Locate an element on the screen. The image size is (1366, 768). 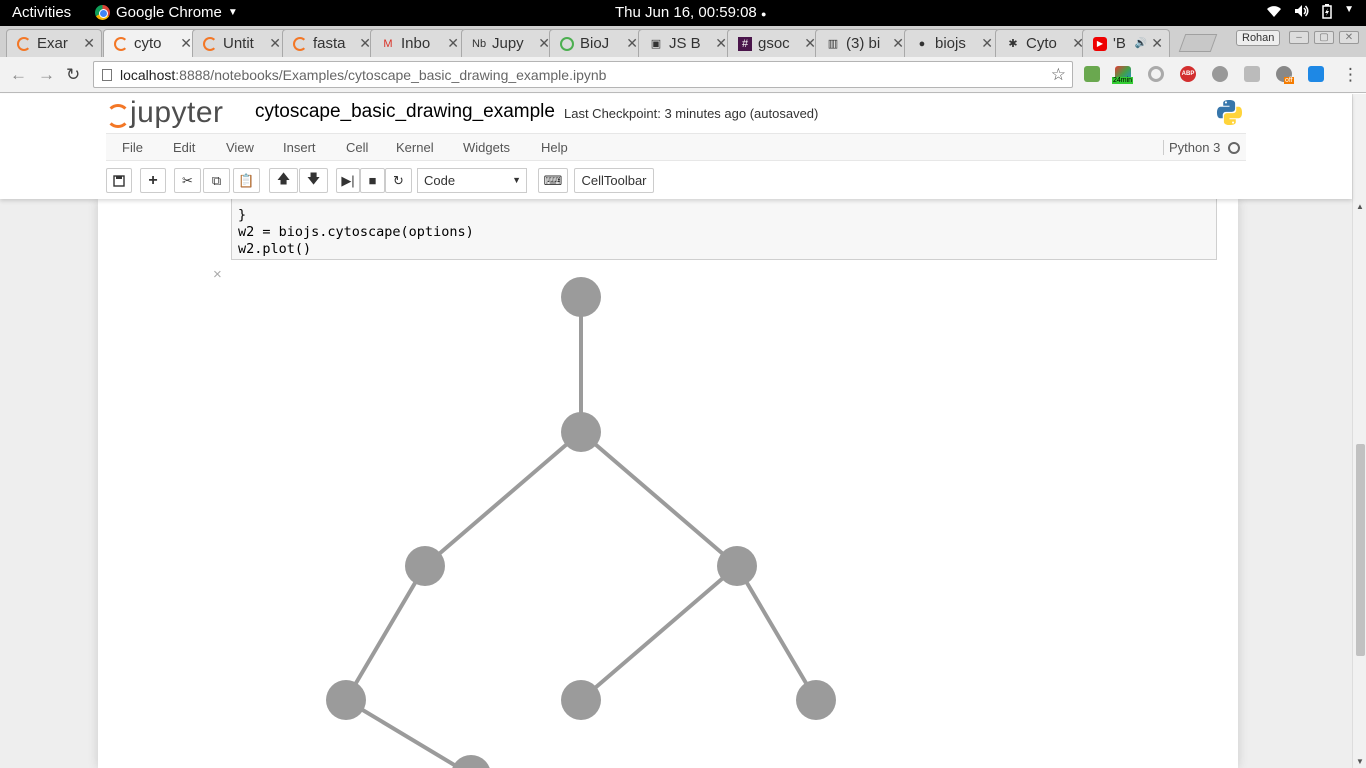
browser-tab: BioJ ✕ is located at coordinates (597, 43).